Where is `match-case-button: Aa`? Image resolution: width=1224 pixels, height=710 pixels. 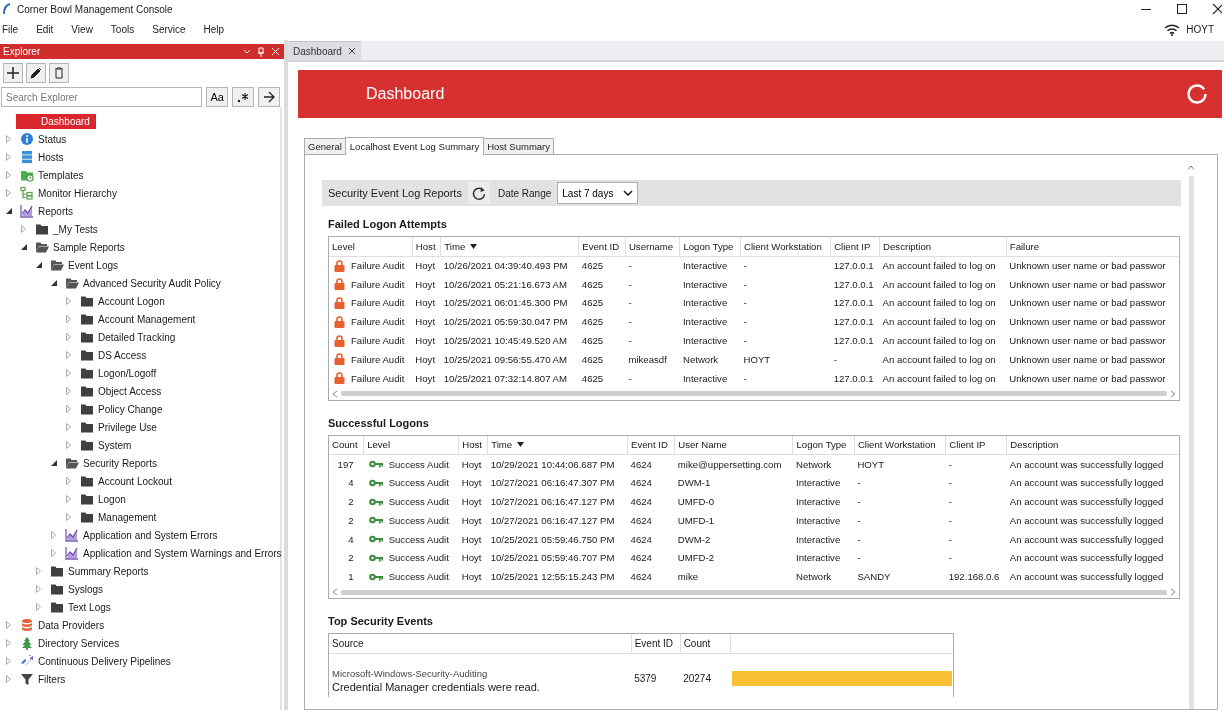
match-case-button: Aa is located at coordinates (217, 97).